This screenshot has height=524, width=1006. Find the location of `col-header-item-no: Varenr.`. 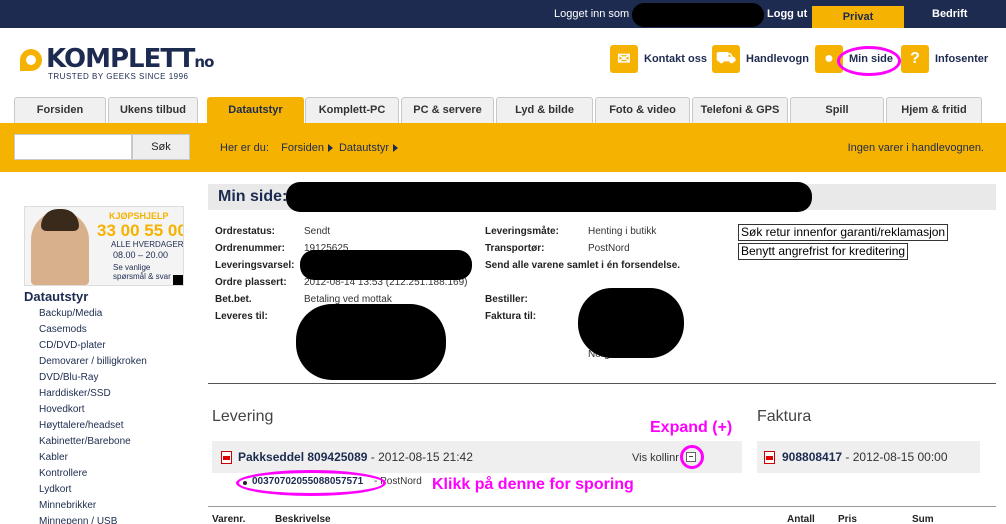

col-header-item-no: Varenr. is located at coordinates (229, 519).